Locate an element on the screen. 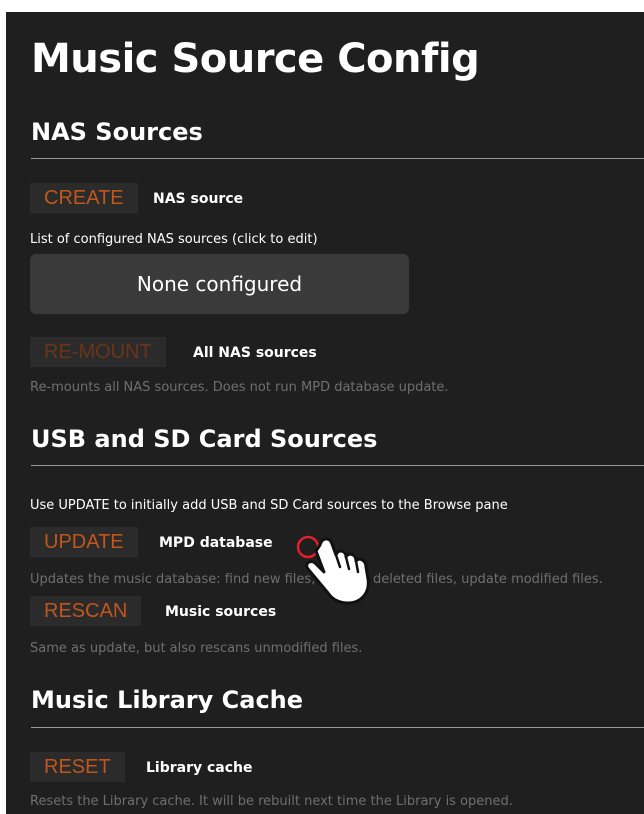 This screenshot has width=644, height=814. update-button: UPDATE is located at coordinates (84, 542).